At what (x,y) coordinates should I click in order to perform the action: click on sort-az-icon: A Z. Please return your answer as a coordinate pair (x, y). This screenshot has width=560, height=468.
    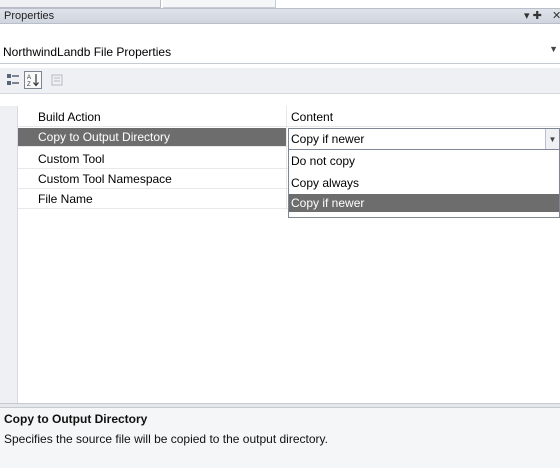
    Looking at the image, I should click on (33, 80).